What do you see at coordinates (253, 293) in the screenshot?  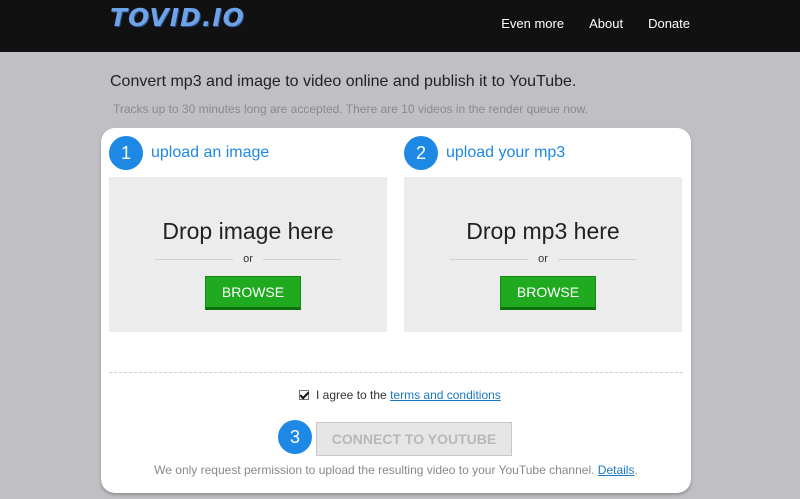 I see `browse-image-button: BROWSE` at bounding box center [253, 293].